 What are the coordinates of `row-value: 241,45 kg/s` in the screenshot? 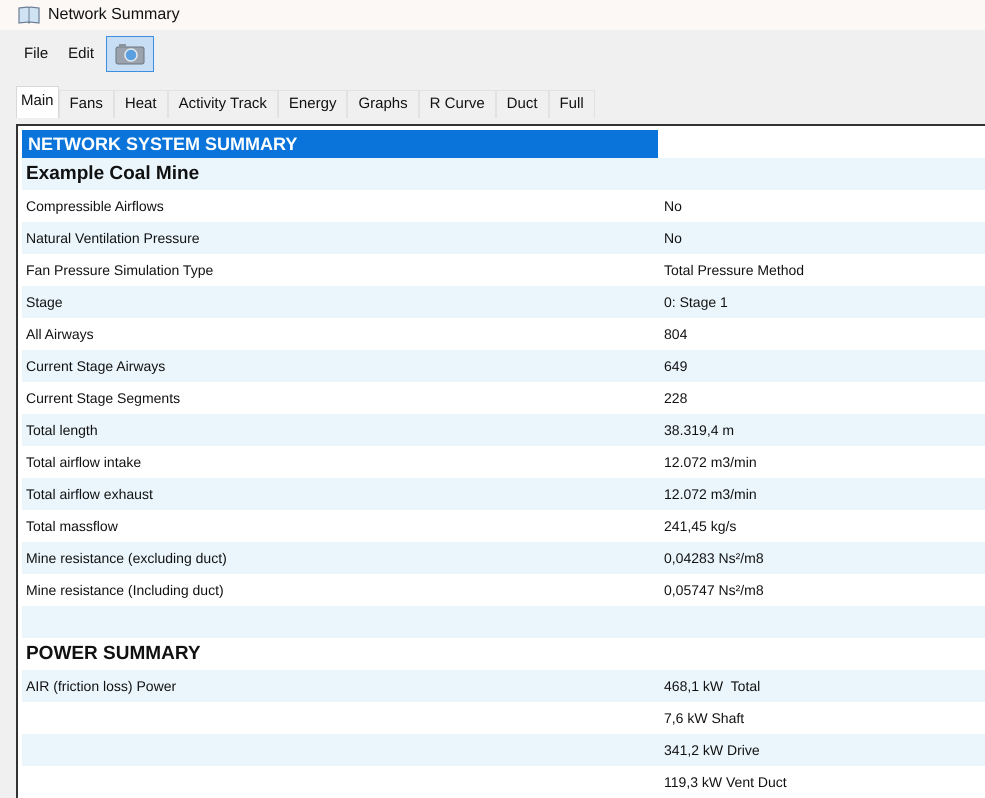 It's located at (700, 526).